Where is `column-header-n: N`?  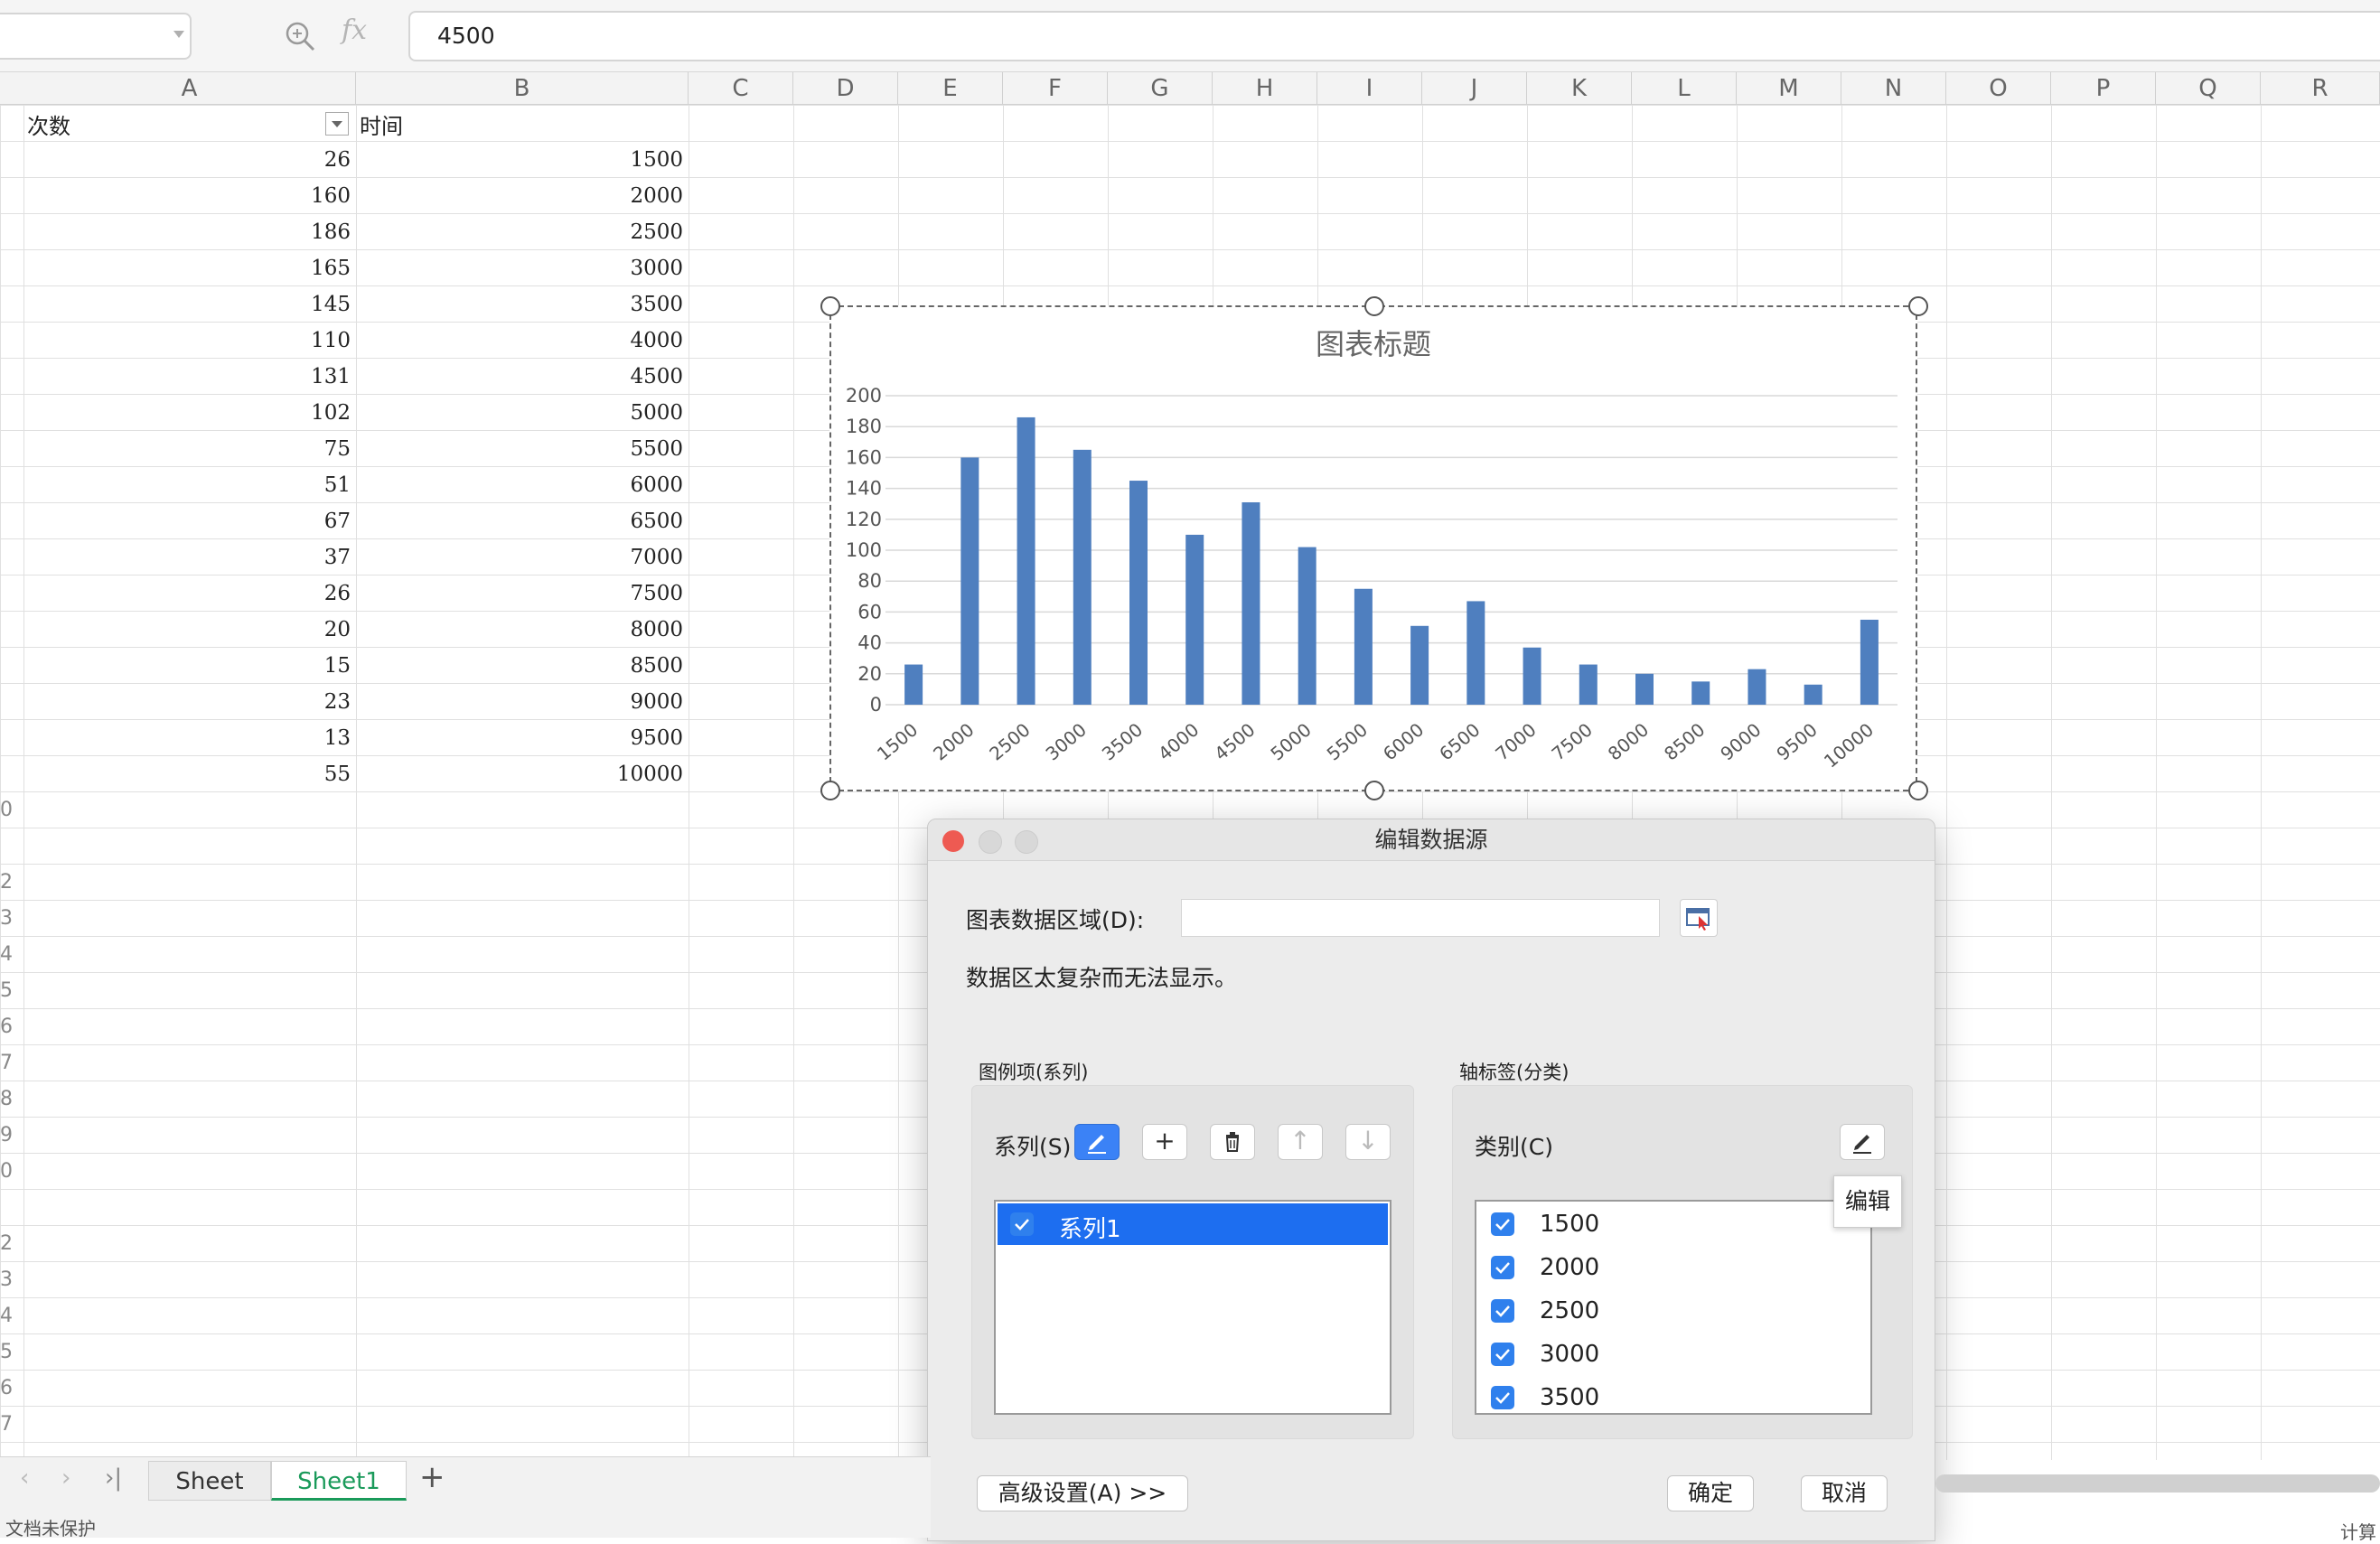 column-header-n: N is located at coordinates (1893, 88).